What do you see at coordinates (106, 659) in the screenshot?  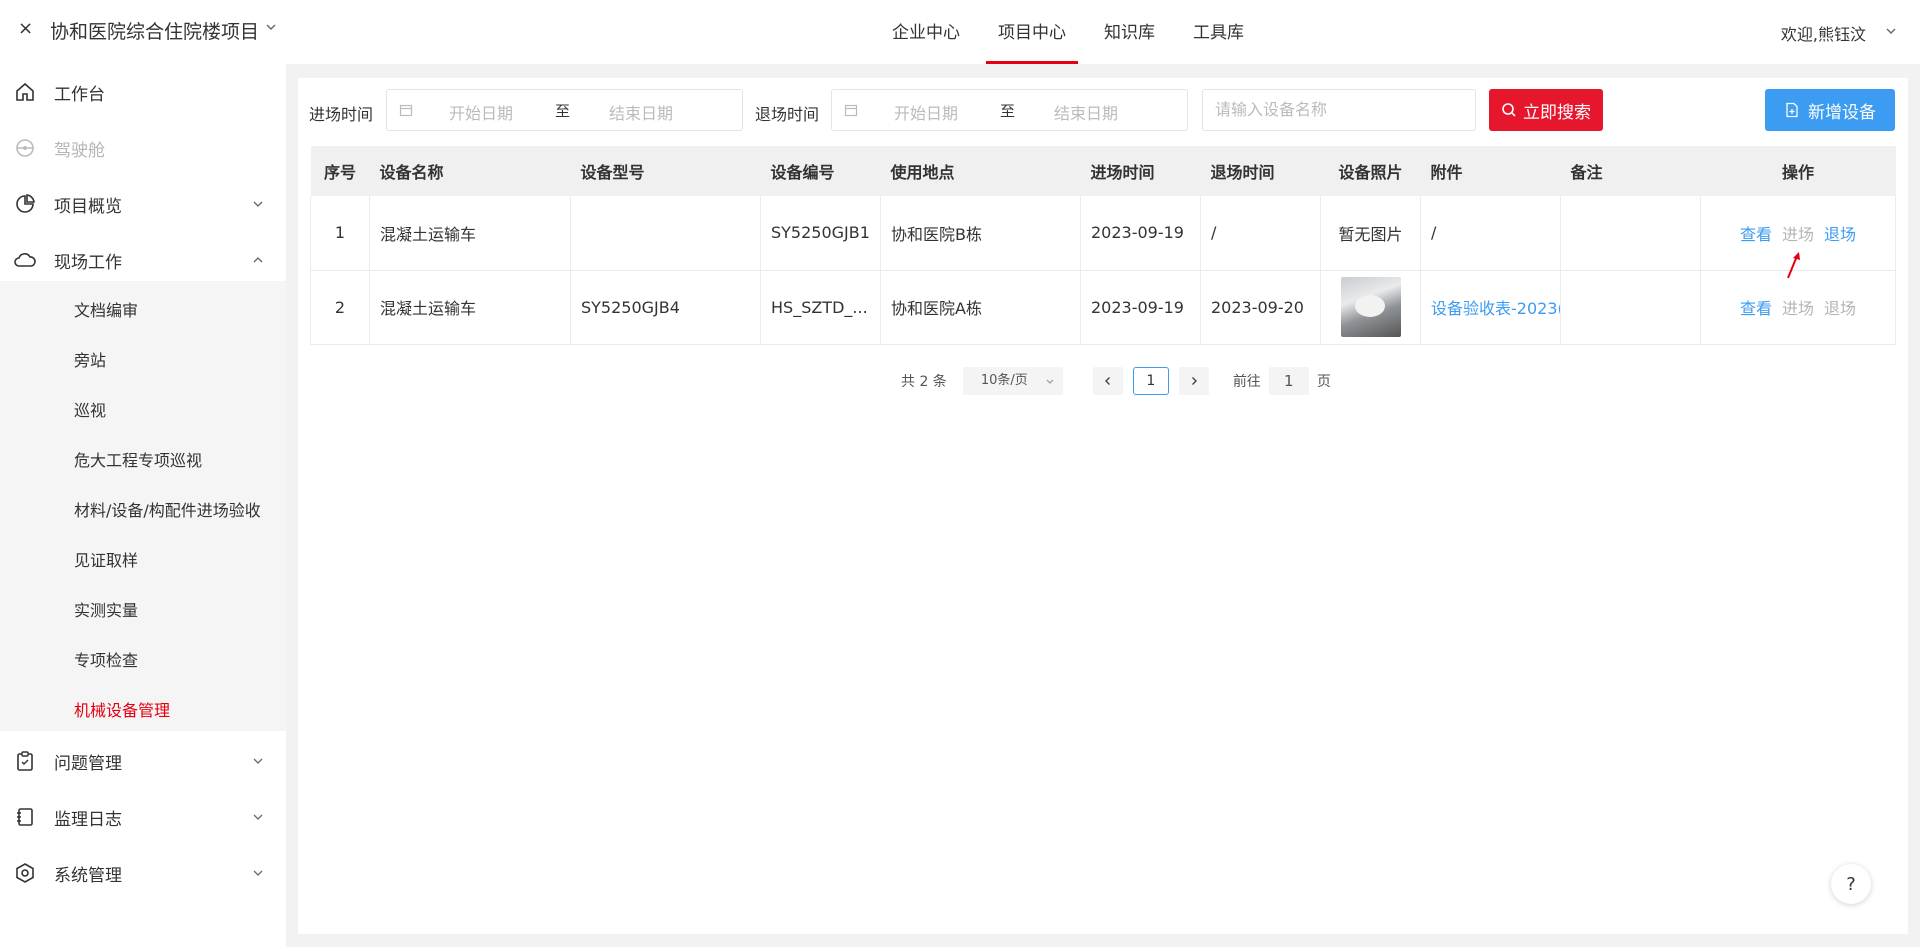 I see `submenu-item-special-inspection: 专项检查` at bounding box center [106, 659].